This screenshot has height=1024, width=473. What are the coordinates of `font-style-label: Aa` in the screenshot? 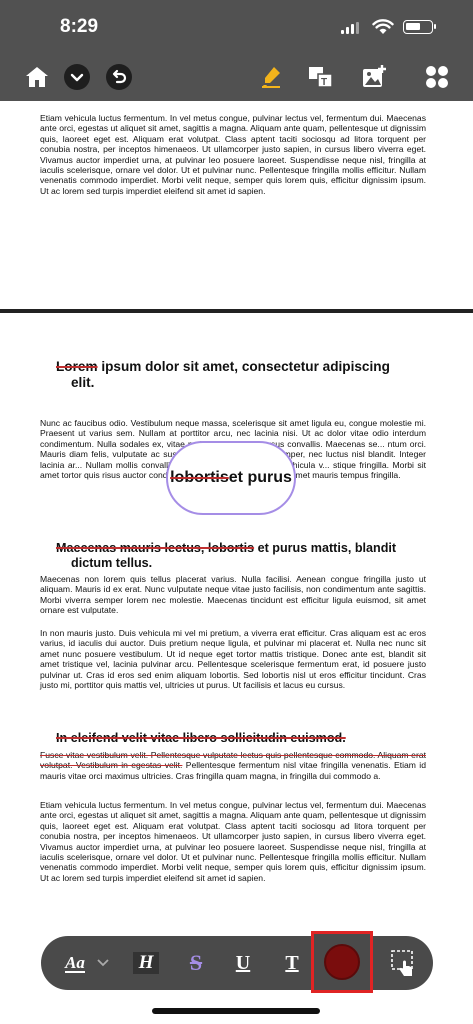 It's located at (75, 962).